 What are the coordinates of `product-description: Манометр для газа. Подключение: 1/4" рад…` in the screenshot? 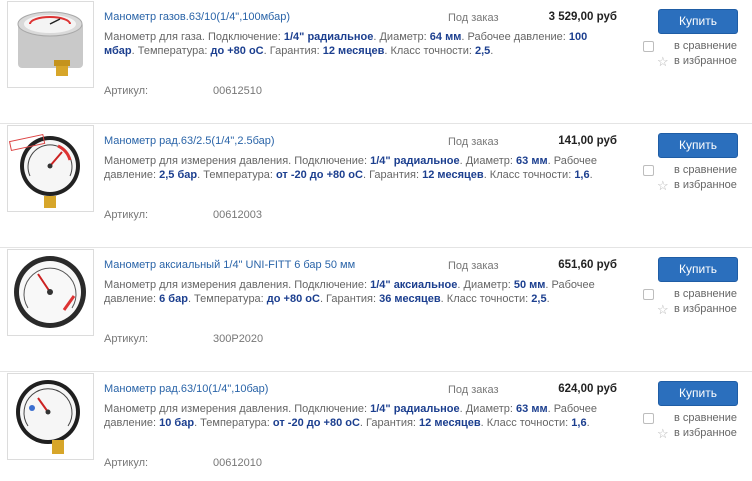 It's located at (359, 44).